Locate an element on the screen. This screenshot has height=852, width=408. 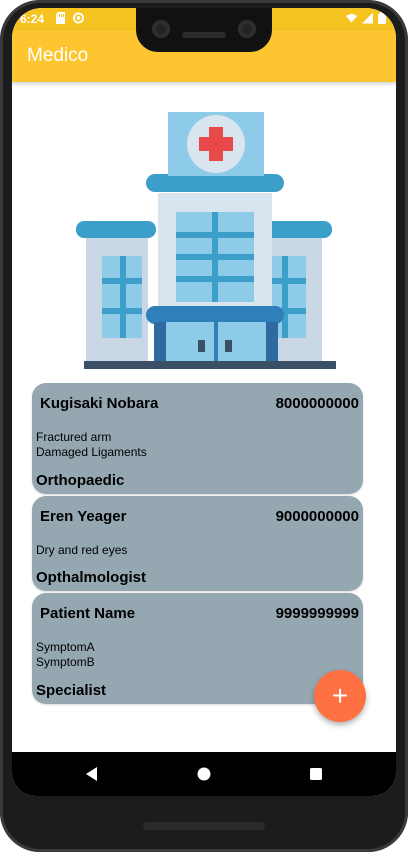
camera-notch is located at coordinates (204, 30).